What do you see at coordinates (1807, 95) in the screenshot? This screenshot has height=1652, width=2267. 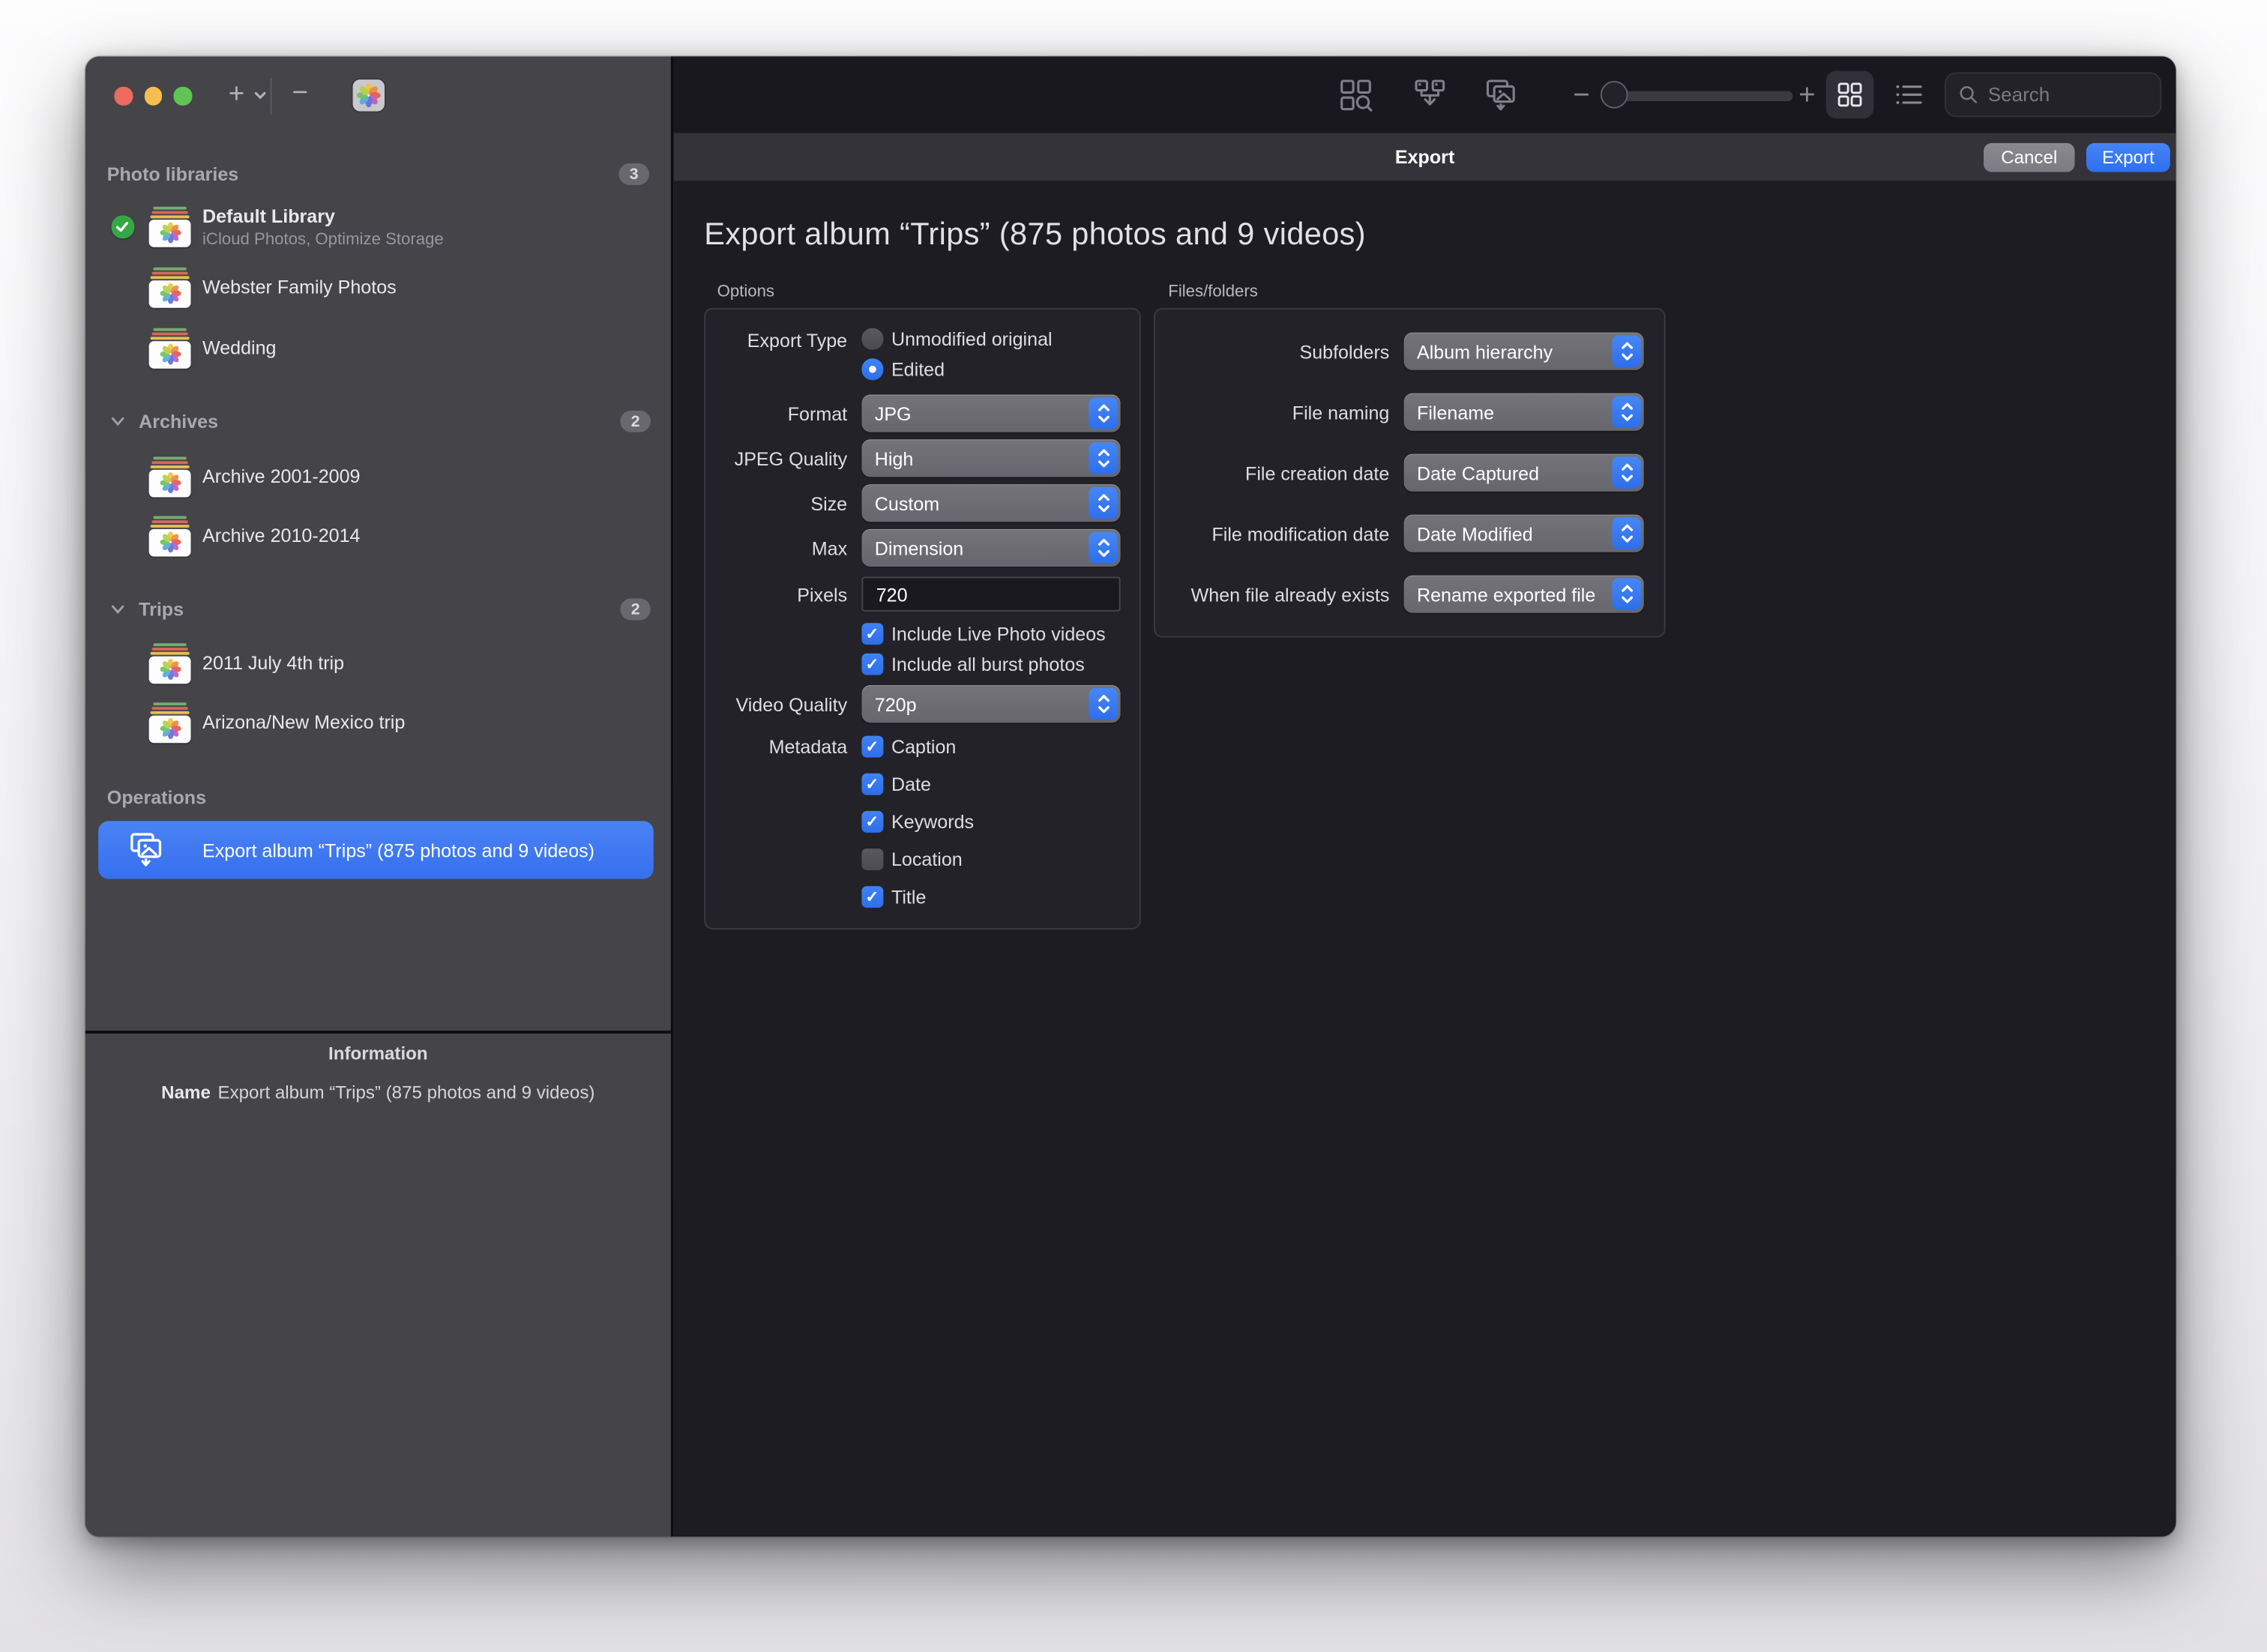 I see `zoom-in-icon: +` at bounding box center [1807, 95].